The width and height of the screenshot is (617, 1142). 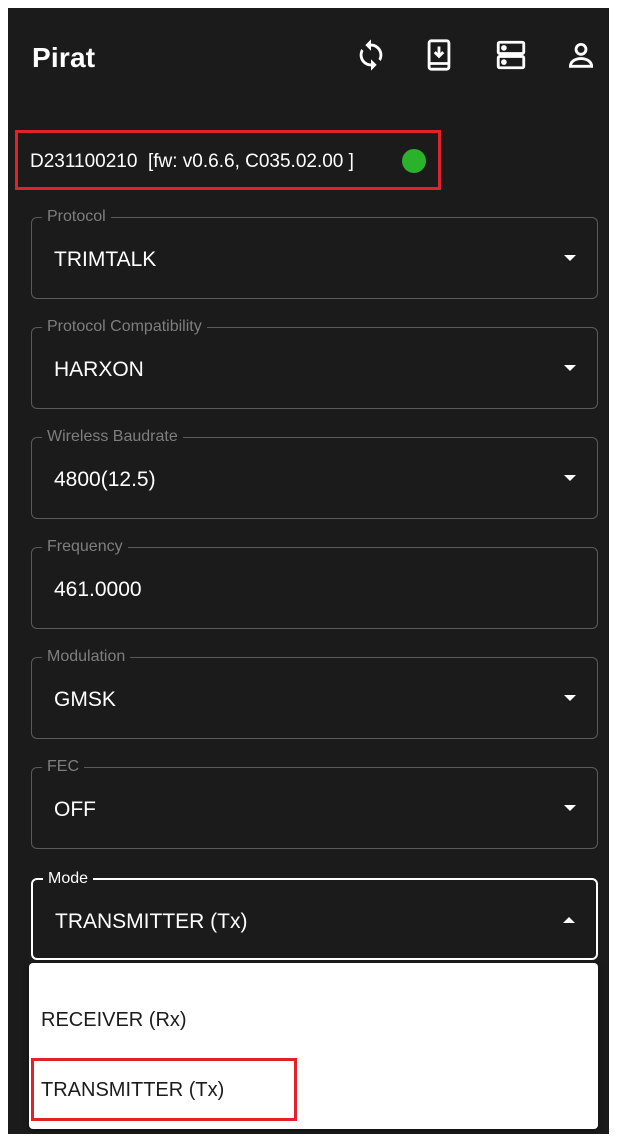 What do you see at coordinates (86, 657) in the screenshot?
I see `modulation-label: Modulation` at bounding box center [86, 657].